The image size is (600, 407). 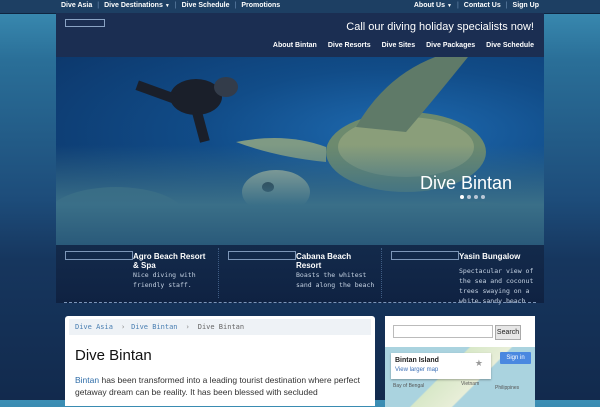 What do you see at coordinates (113, 355) in the screenshot?
I see `page-title: Dive Bintan` at bounding box center [113, 355].